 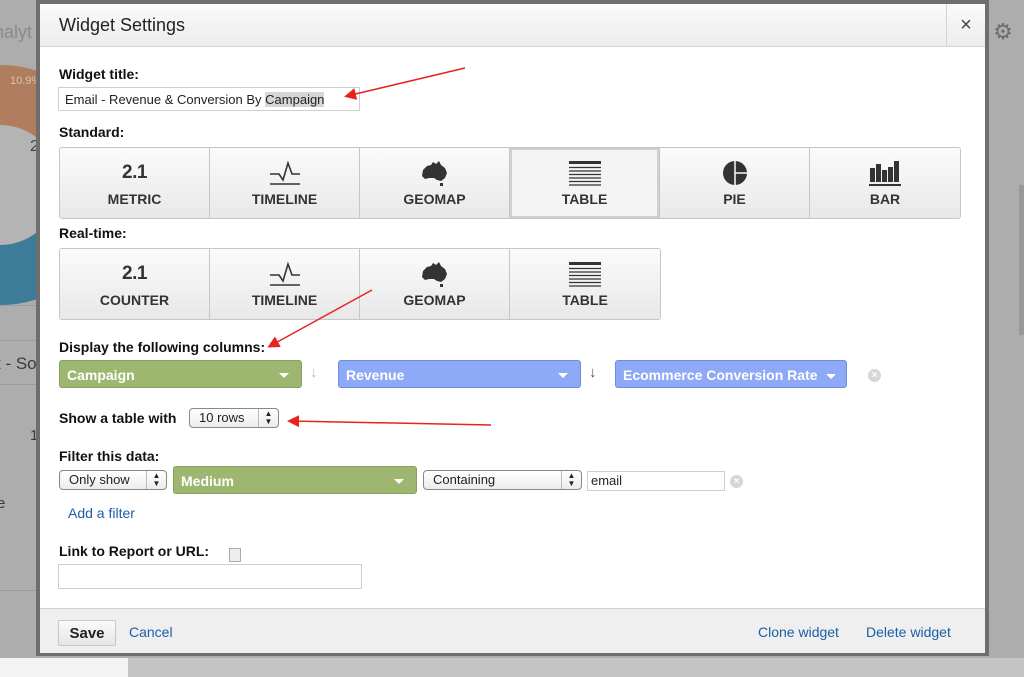 I want to click on widget-title-input: Email - Revenue & Conversion By Campaign, so click(x=209, y=99).